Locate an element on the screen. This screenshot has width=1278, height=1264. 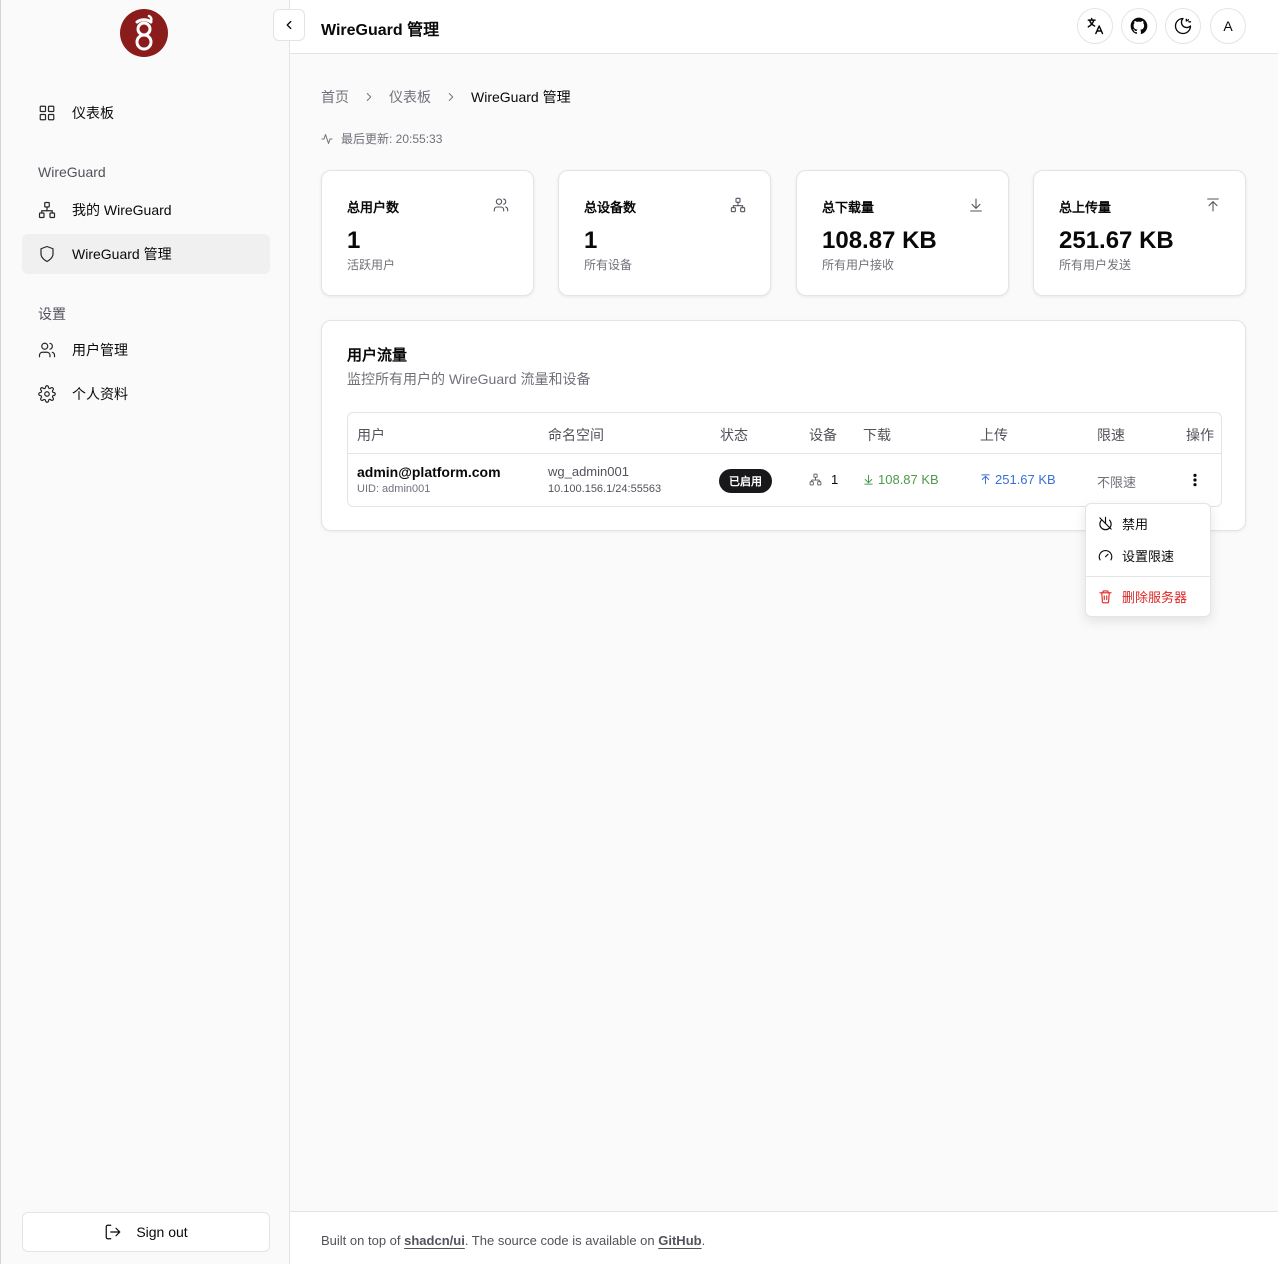
stat-subtitle: 所有用户发送 is located at coordinates (1095, 265).